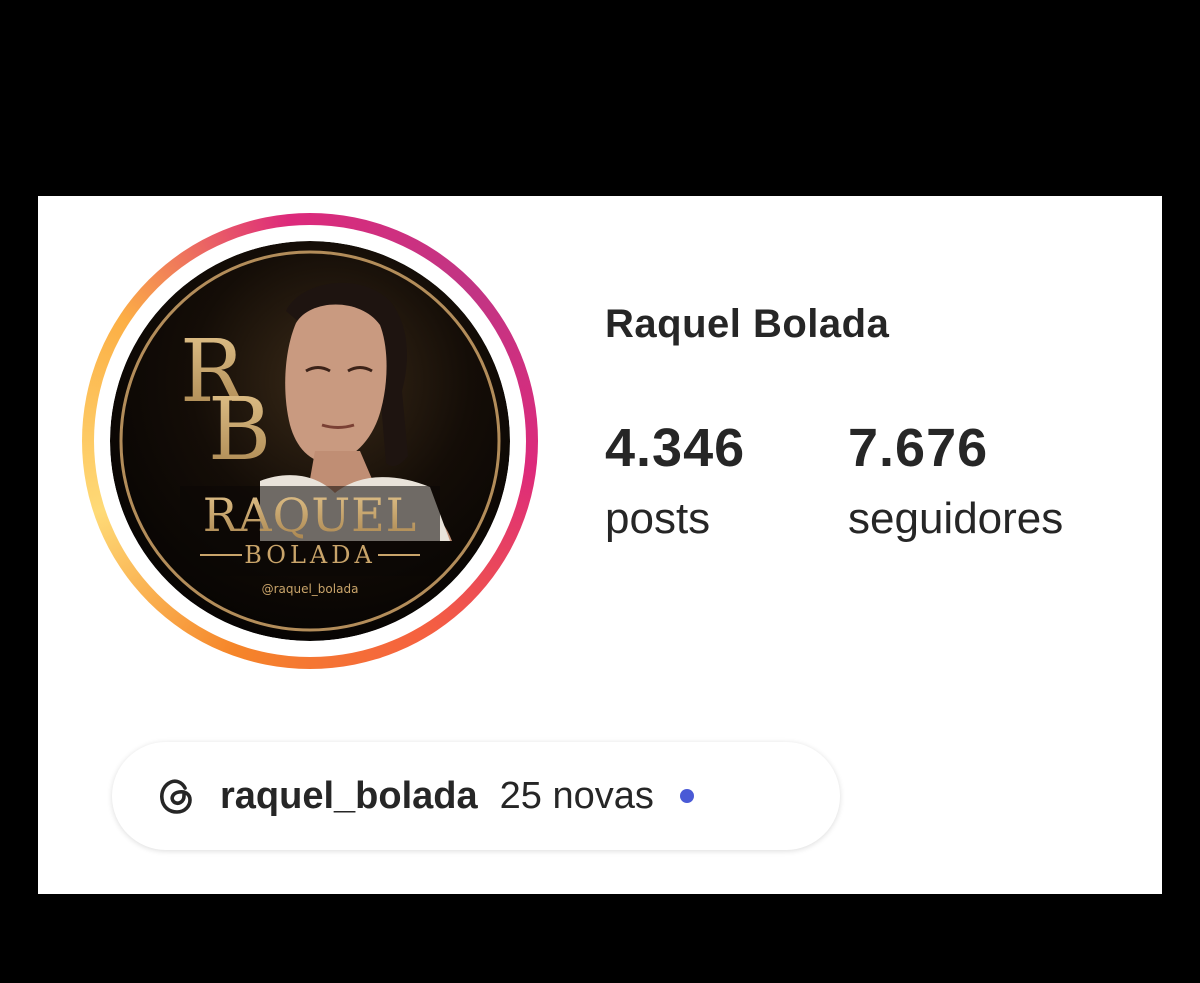 This screenshot has height=983, width=1200. What do you see at coordinates (239, 430) in the screenshot?
I see `avatar-monogram-b: B` at bounding box center [239, 430].